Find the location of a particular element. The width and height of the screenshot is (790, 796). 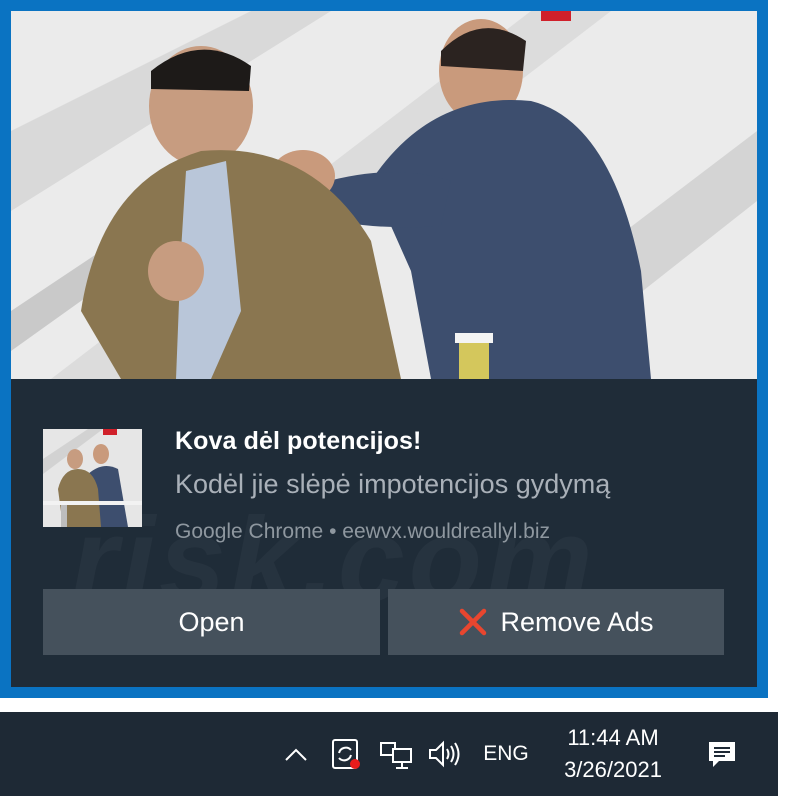

chevron-up-icon is located at coordinates (296, 754).